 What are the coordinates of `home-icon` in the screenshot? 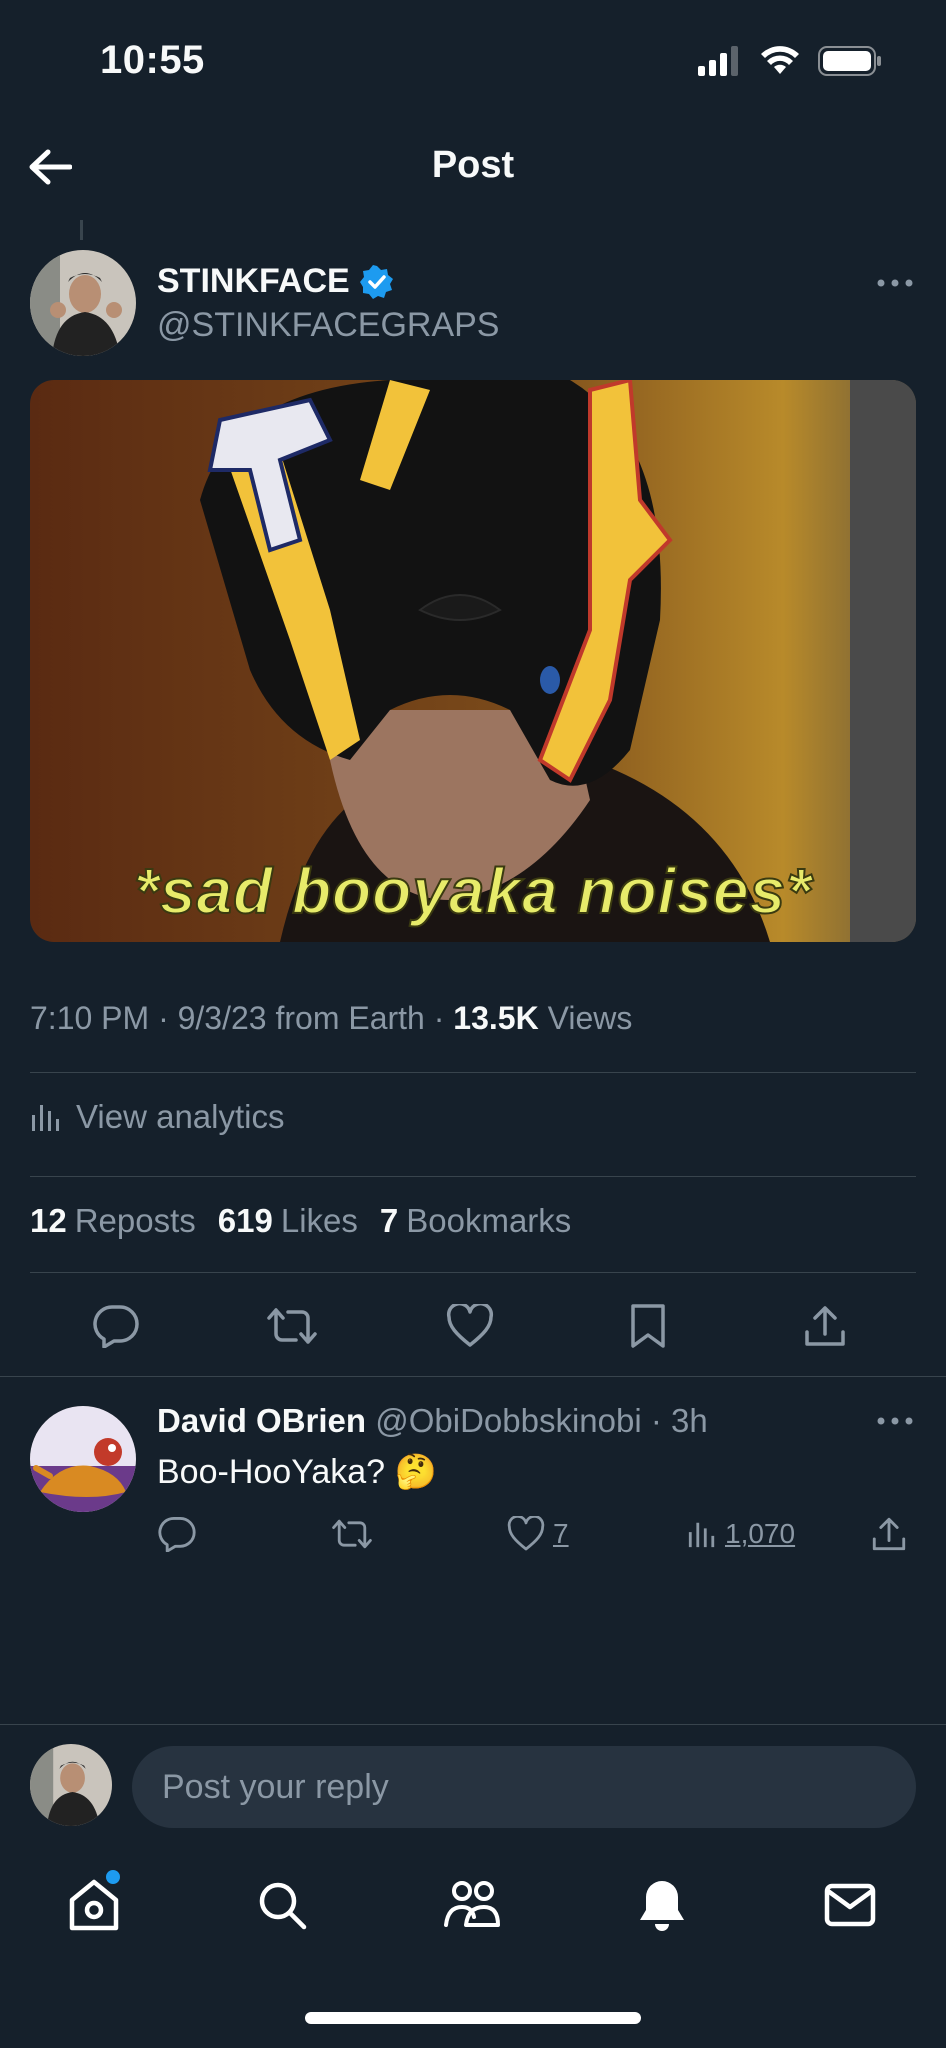 It's located at (94, 1905).